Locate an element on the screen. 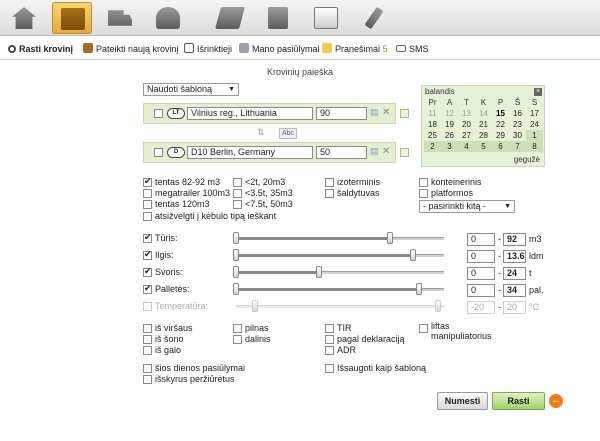 The height and width of the screenshot is (441, 600). checkbox-tir is located at coordinates (329, 328).